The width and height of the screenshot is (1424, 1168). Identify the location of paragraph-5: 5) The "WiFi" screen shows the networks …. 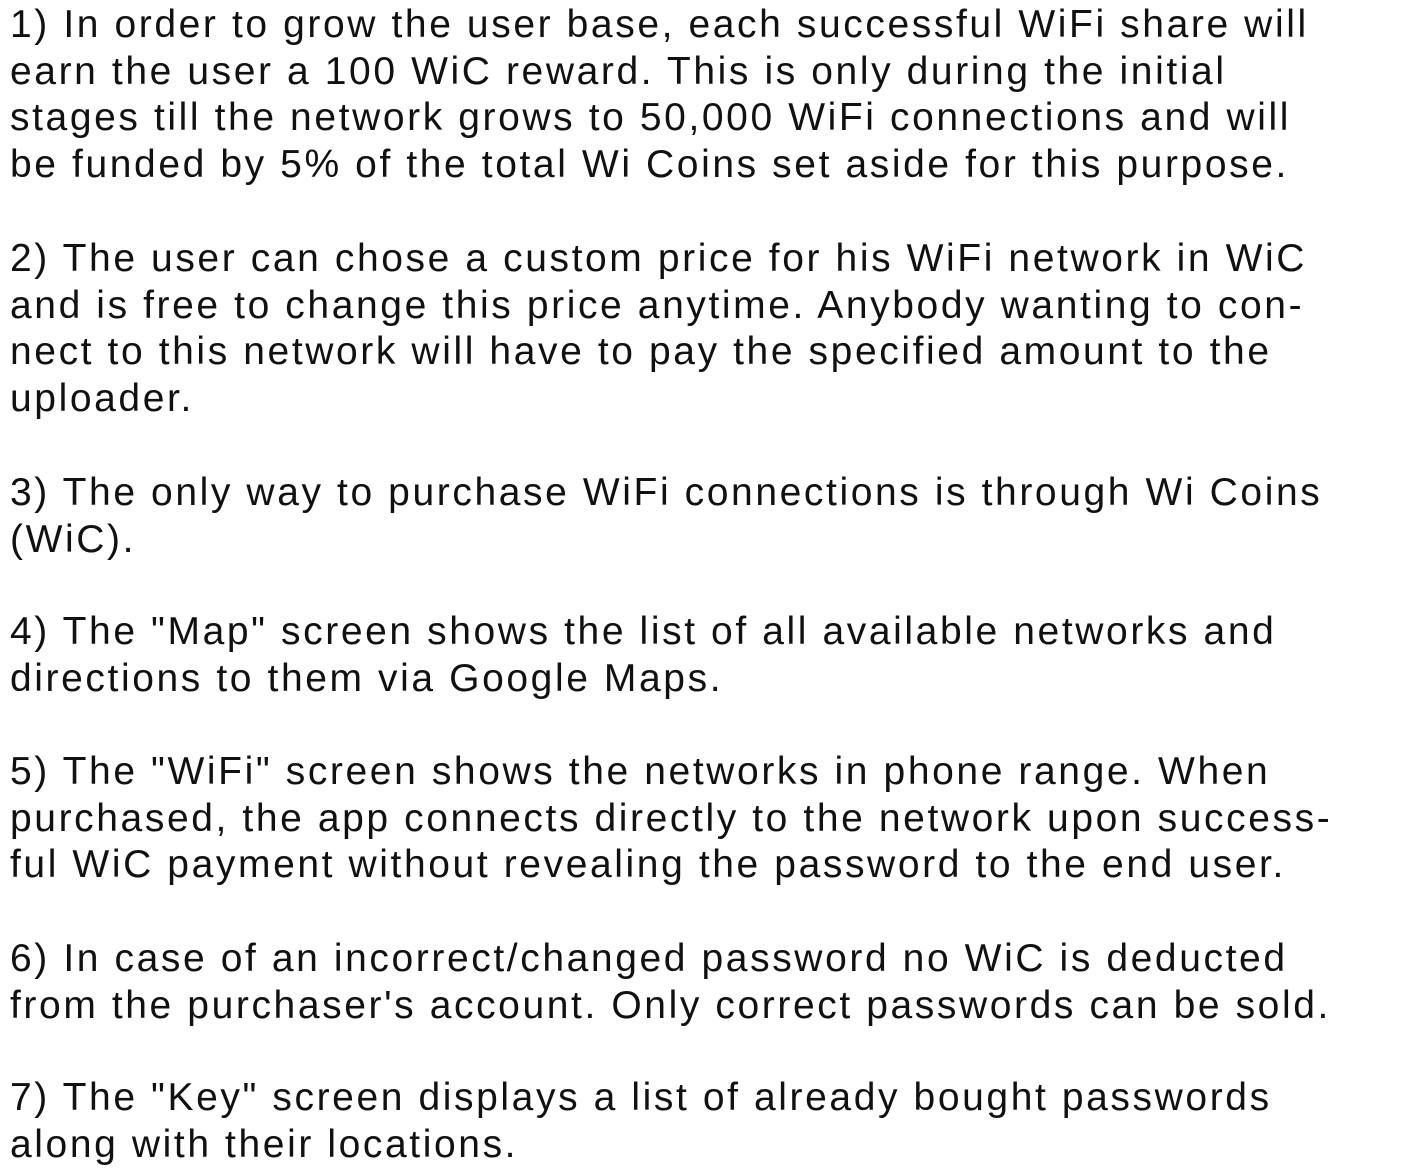
(715, 819).